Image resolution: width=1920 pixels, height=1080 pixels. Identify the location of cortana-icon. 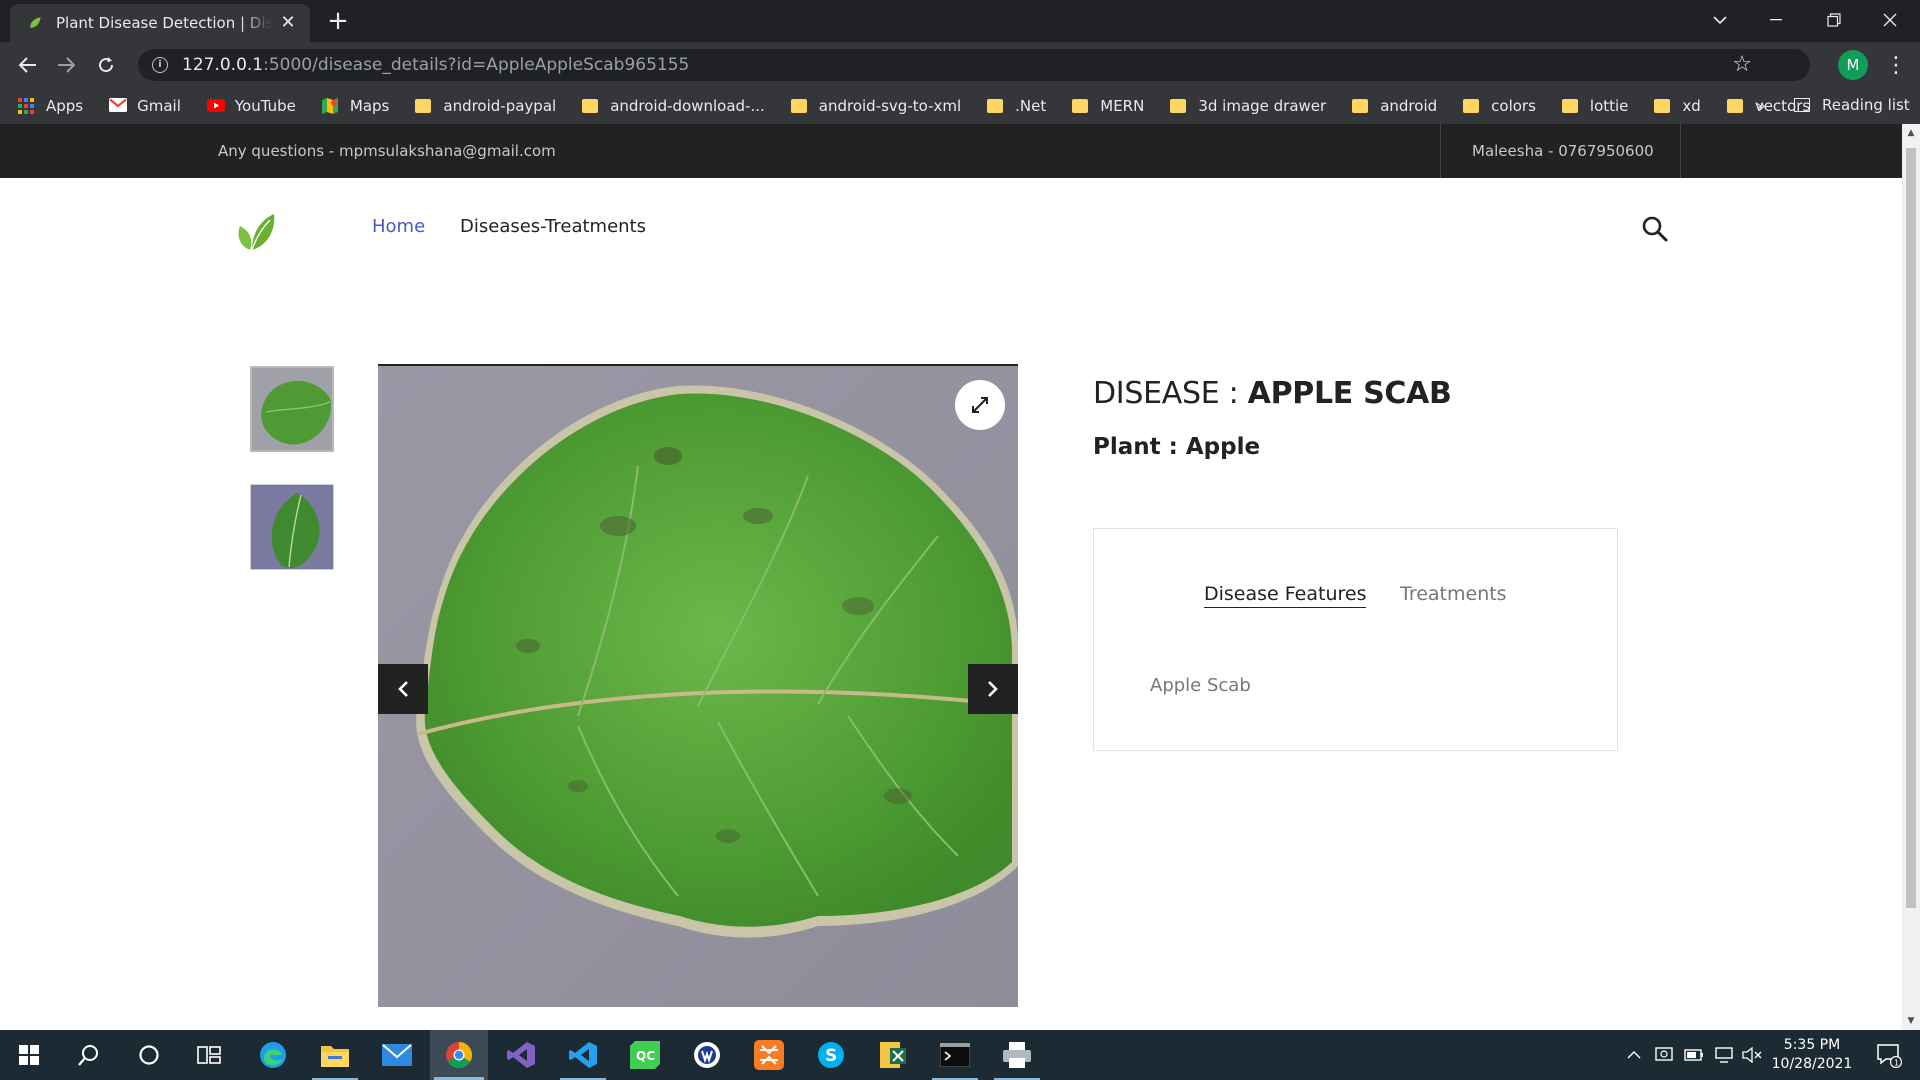
(149, 1055).